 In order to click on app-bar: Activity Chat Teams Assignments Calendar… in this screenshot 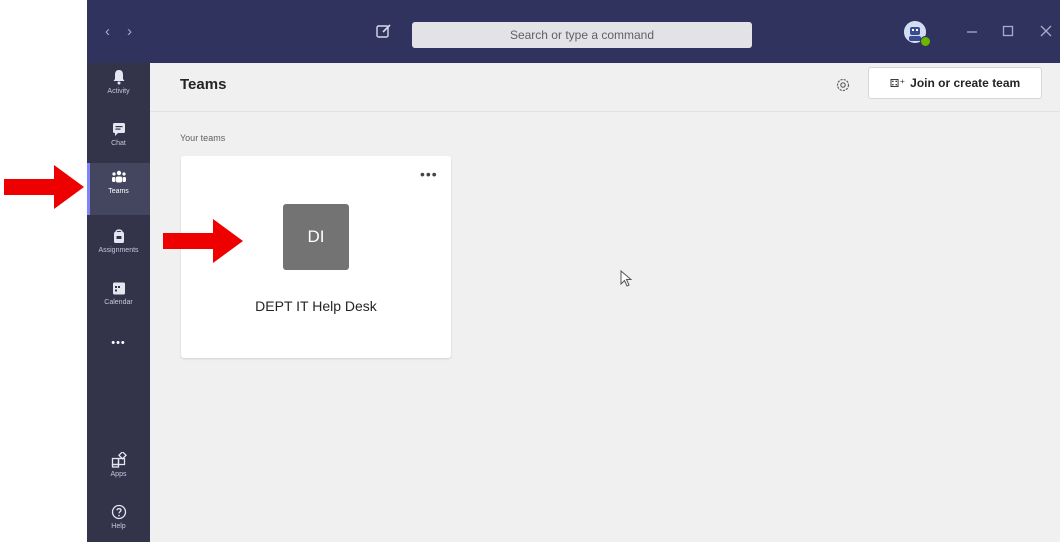, I will do `click(118, 302)`.